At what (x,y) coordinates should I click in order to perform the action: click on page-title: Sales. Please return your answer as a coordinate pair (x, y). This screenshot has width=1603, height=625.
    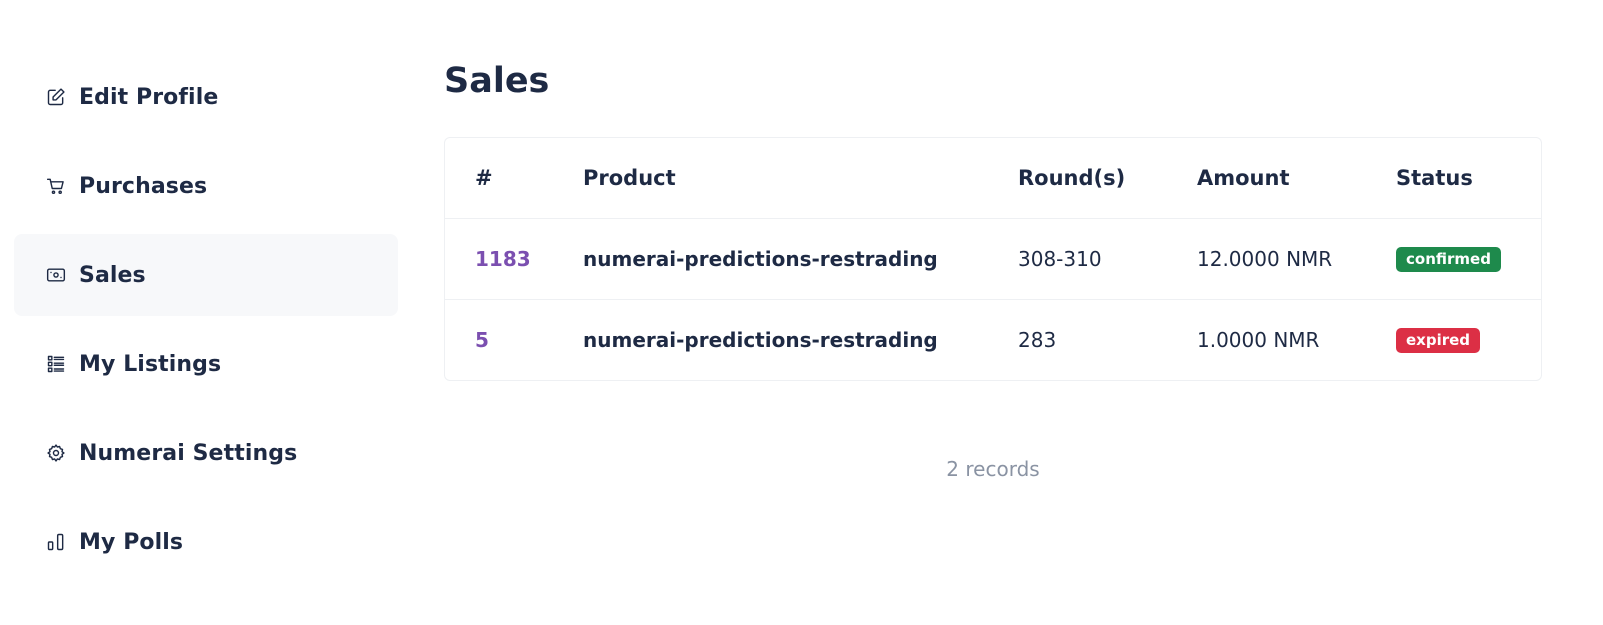
    Looking at the image, I should click on (497, 81).